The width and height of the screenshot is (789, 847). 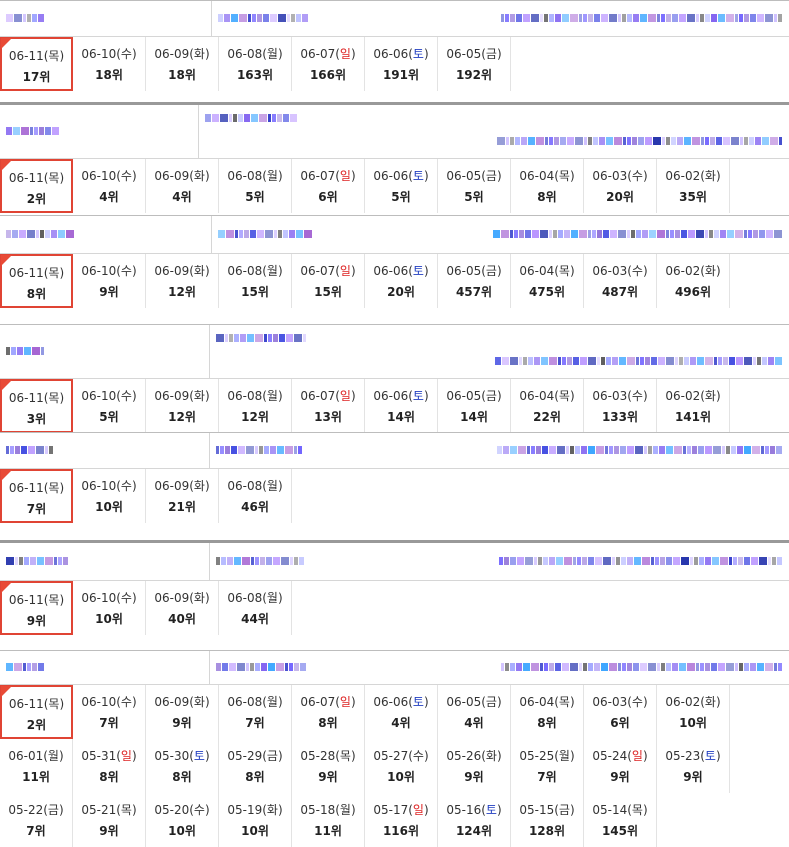 I want to click on rank-date: 06-01(월), so click(x=36, y=756).